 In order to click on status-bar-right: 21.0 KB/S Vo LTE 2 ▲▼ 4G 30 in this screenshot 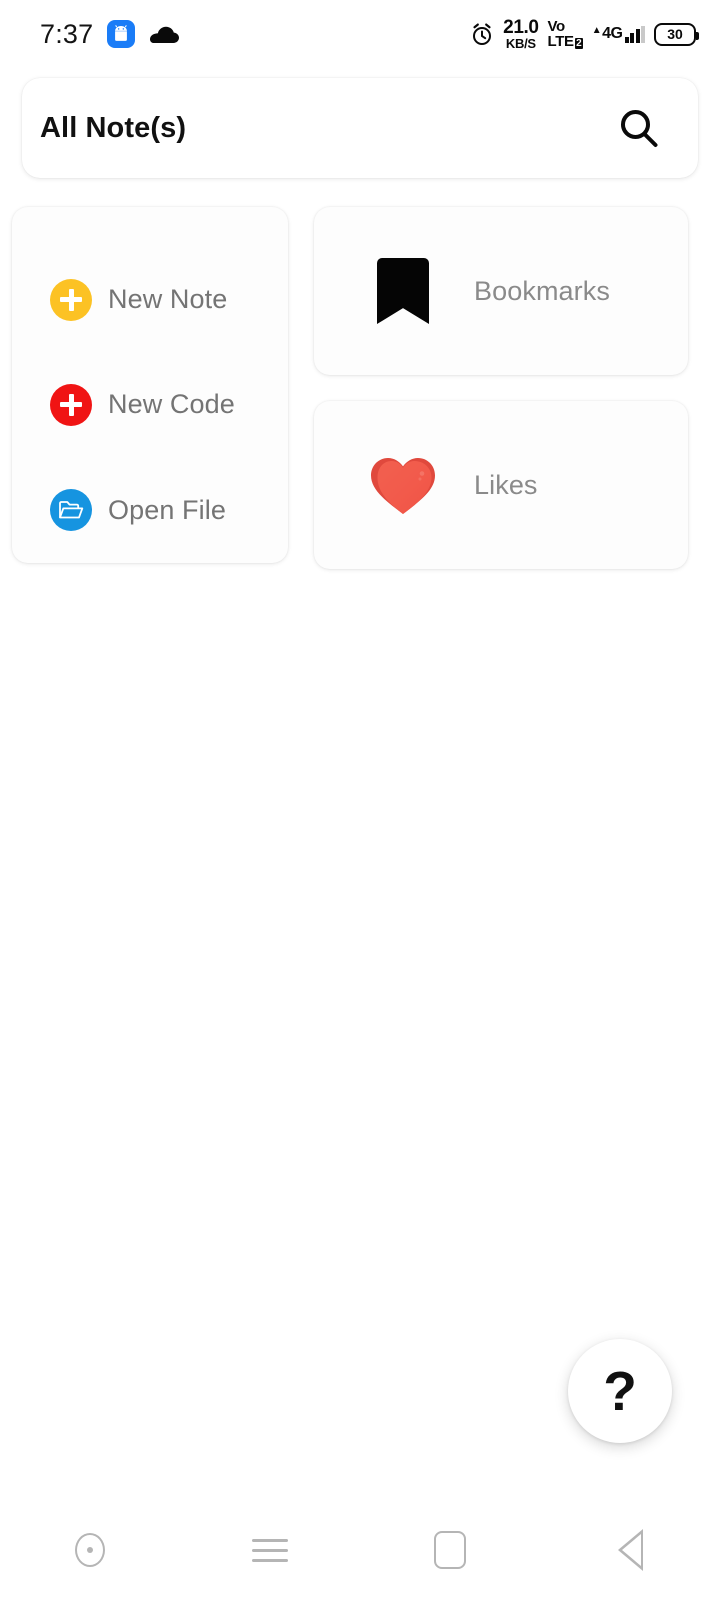, I will do `click(584, 34)`.